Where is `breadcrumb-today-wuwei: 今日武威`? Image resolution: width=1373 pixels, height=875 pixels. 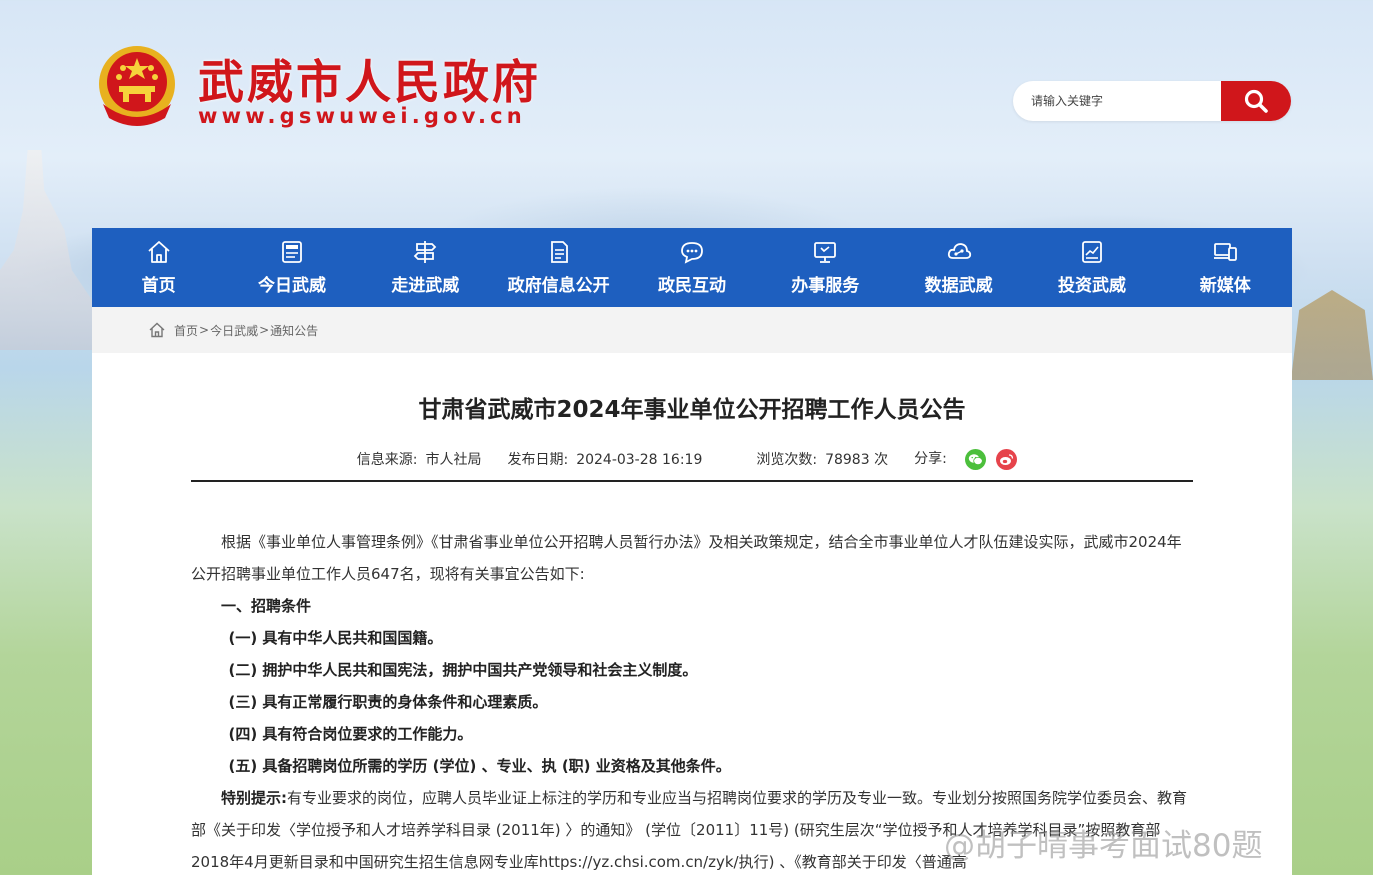
breadcrumb-today-wuwei: 今日武威 is located at coordinates (234, 330).